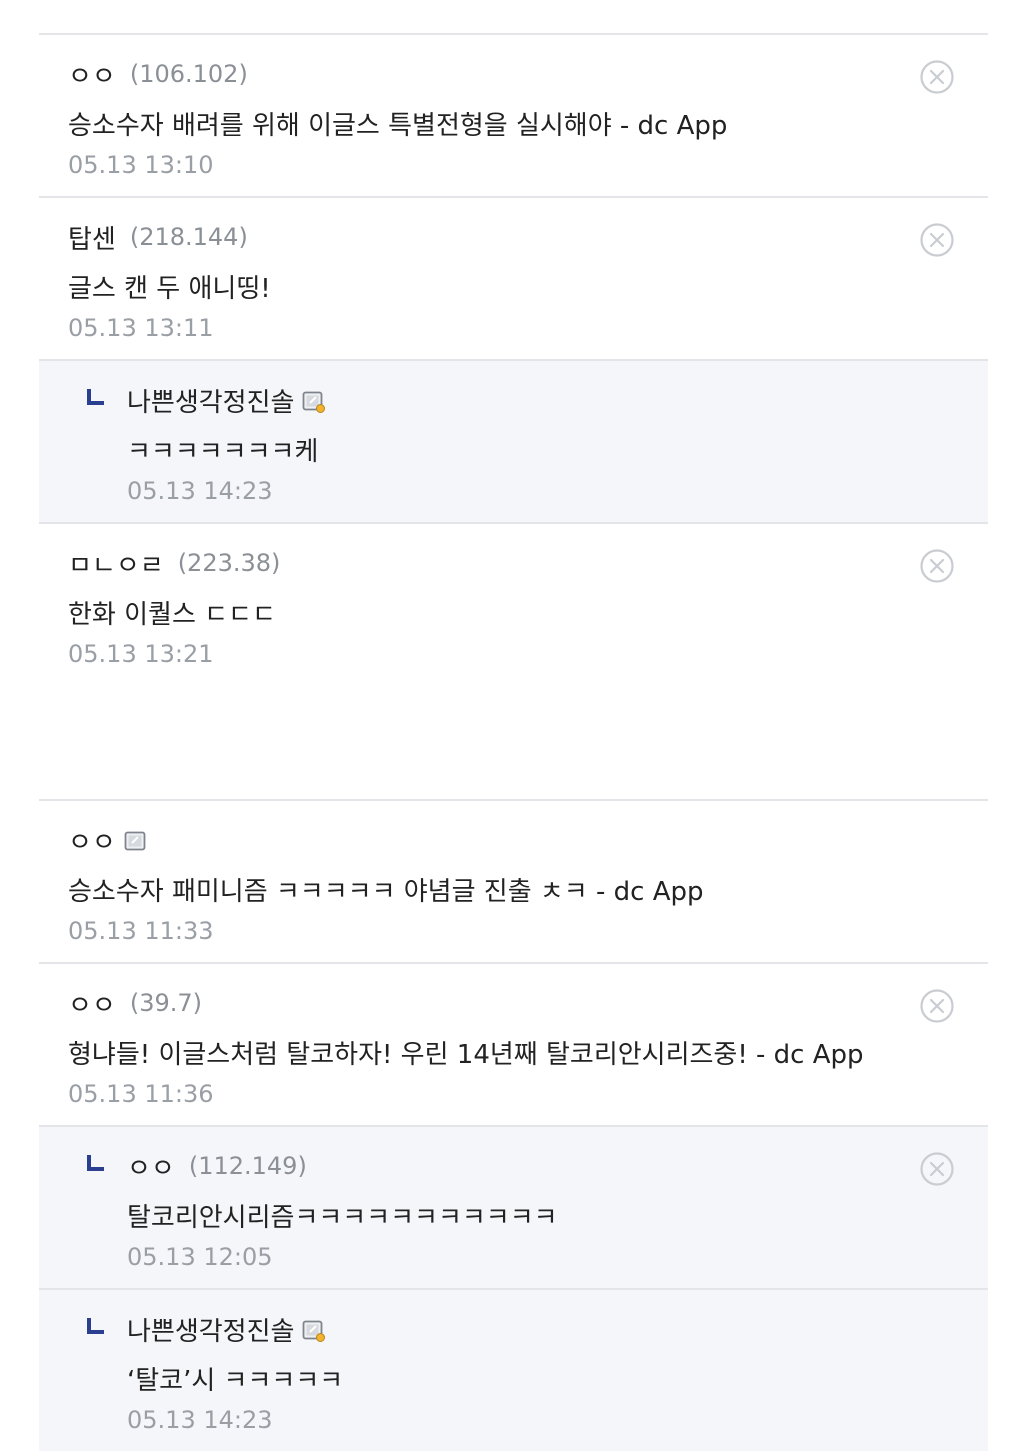 Image resolution: width=1024 pixels, height=1451 pixels. Describe the element at coordinates (247, 1166) in the screenshot. I see `comment-ip: (112.149)` at that location.